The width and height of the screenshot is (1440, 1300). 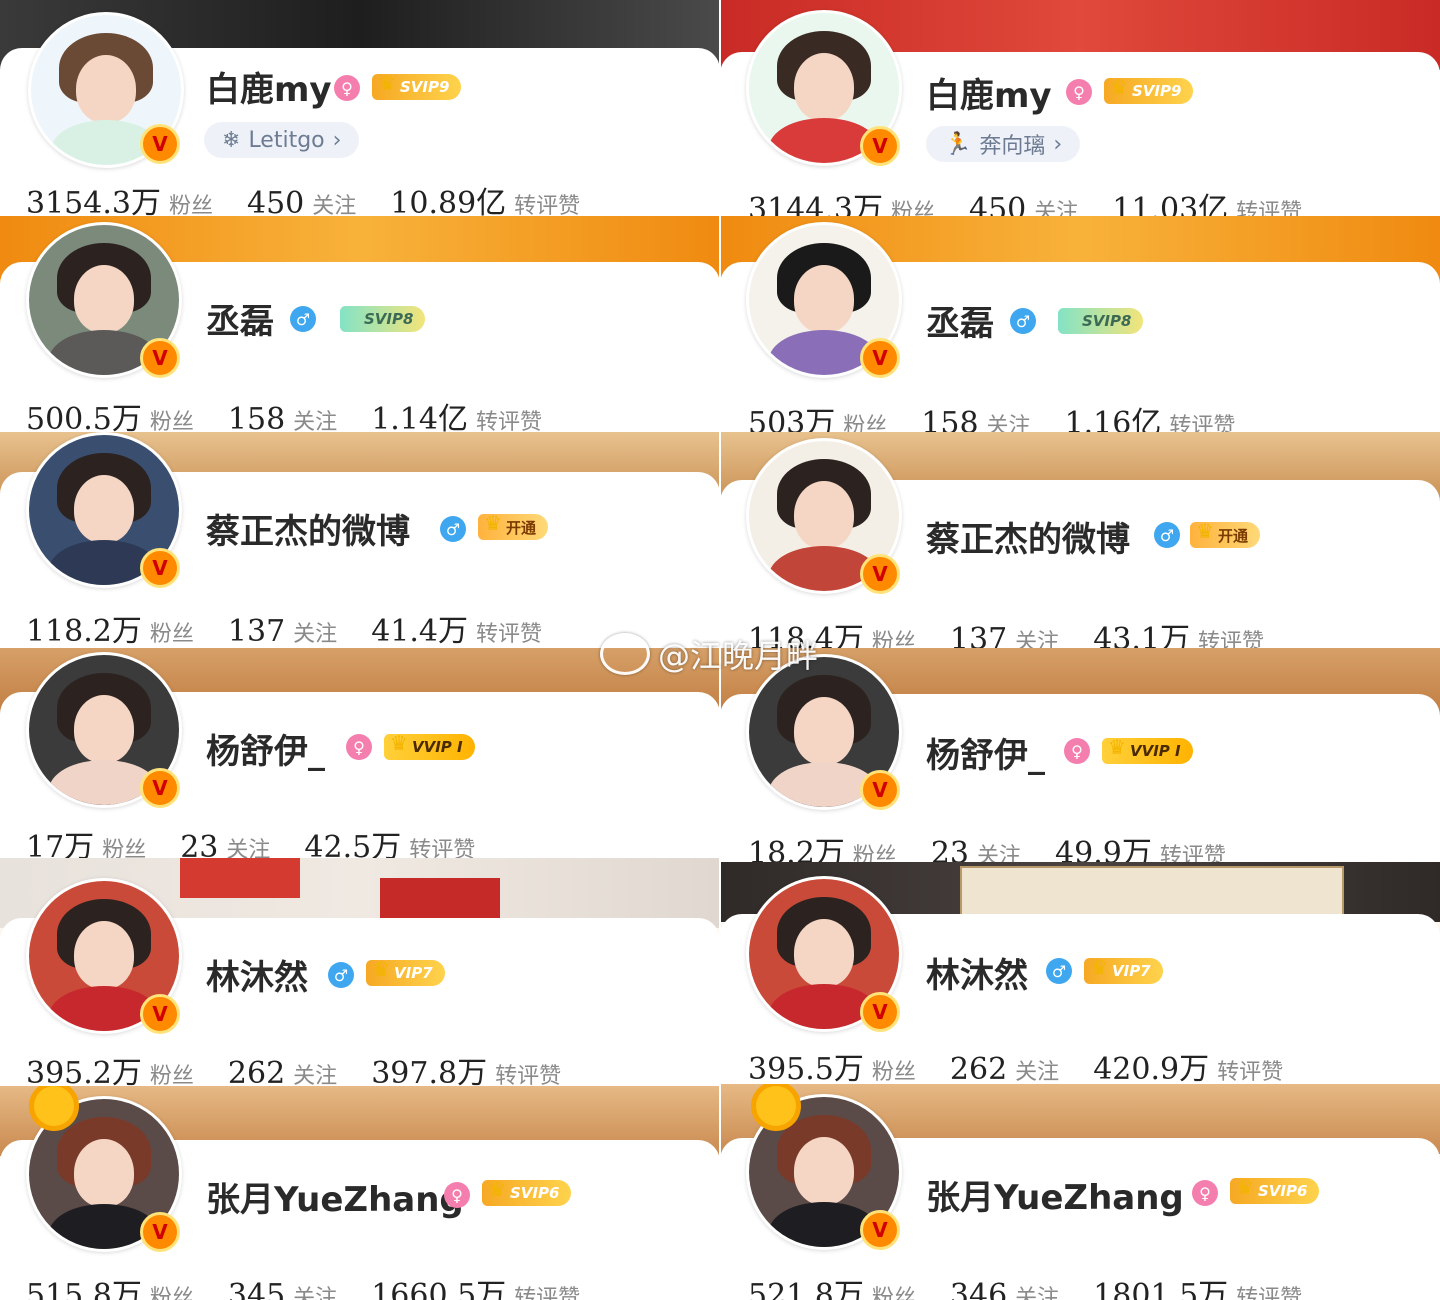 I want to click on fans-count: 395.2万, so click(x=84, y=1067).